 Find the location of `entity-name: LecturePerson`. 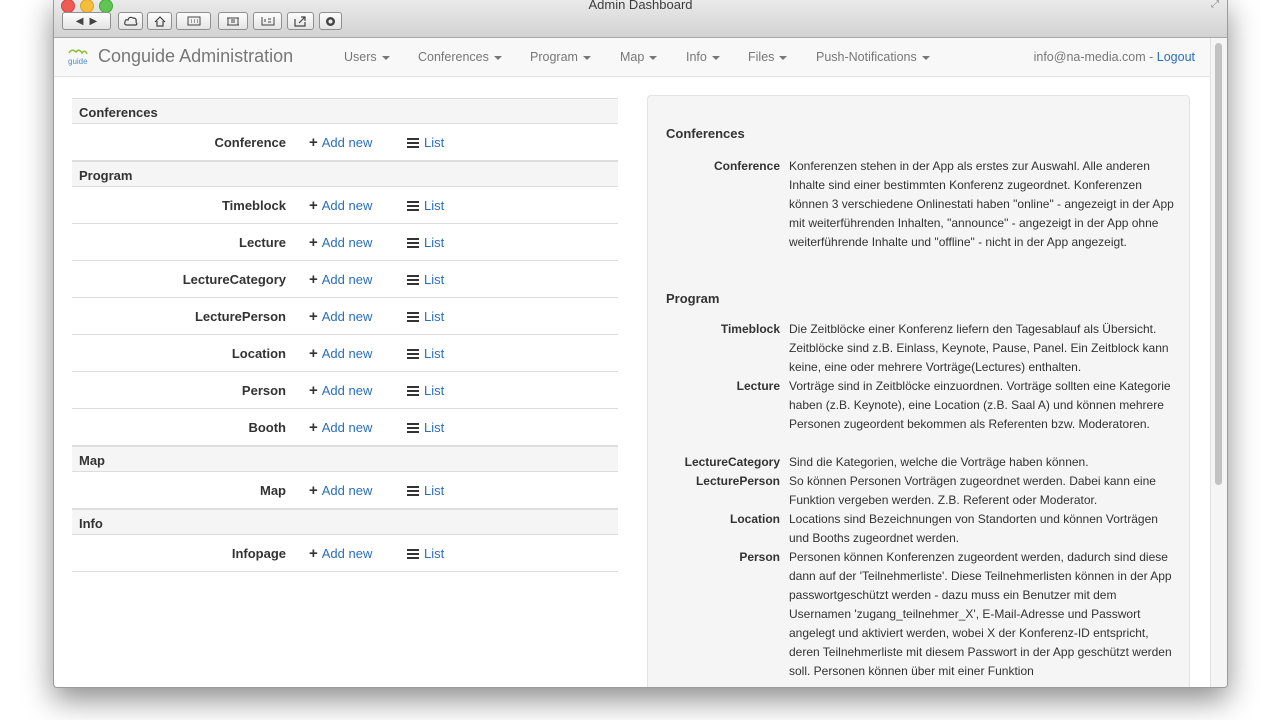

entity-name: LecturePerson is located at coordinates (240, 316).